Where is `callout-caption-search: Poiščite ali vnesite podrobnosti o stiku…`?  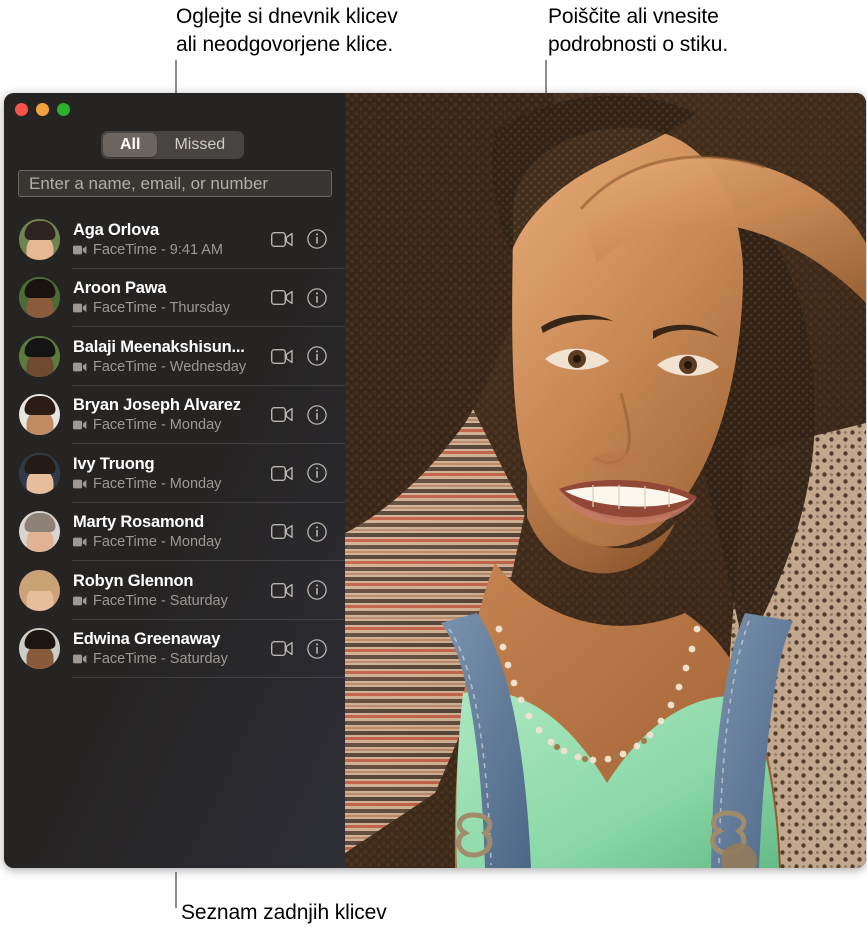
callout-caption-search: Poiščite ali vnesite podrobnosti o stiku… is located at coordinates (638, 30).